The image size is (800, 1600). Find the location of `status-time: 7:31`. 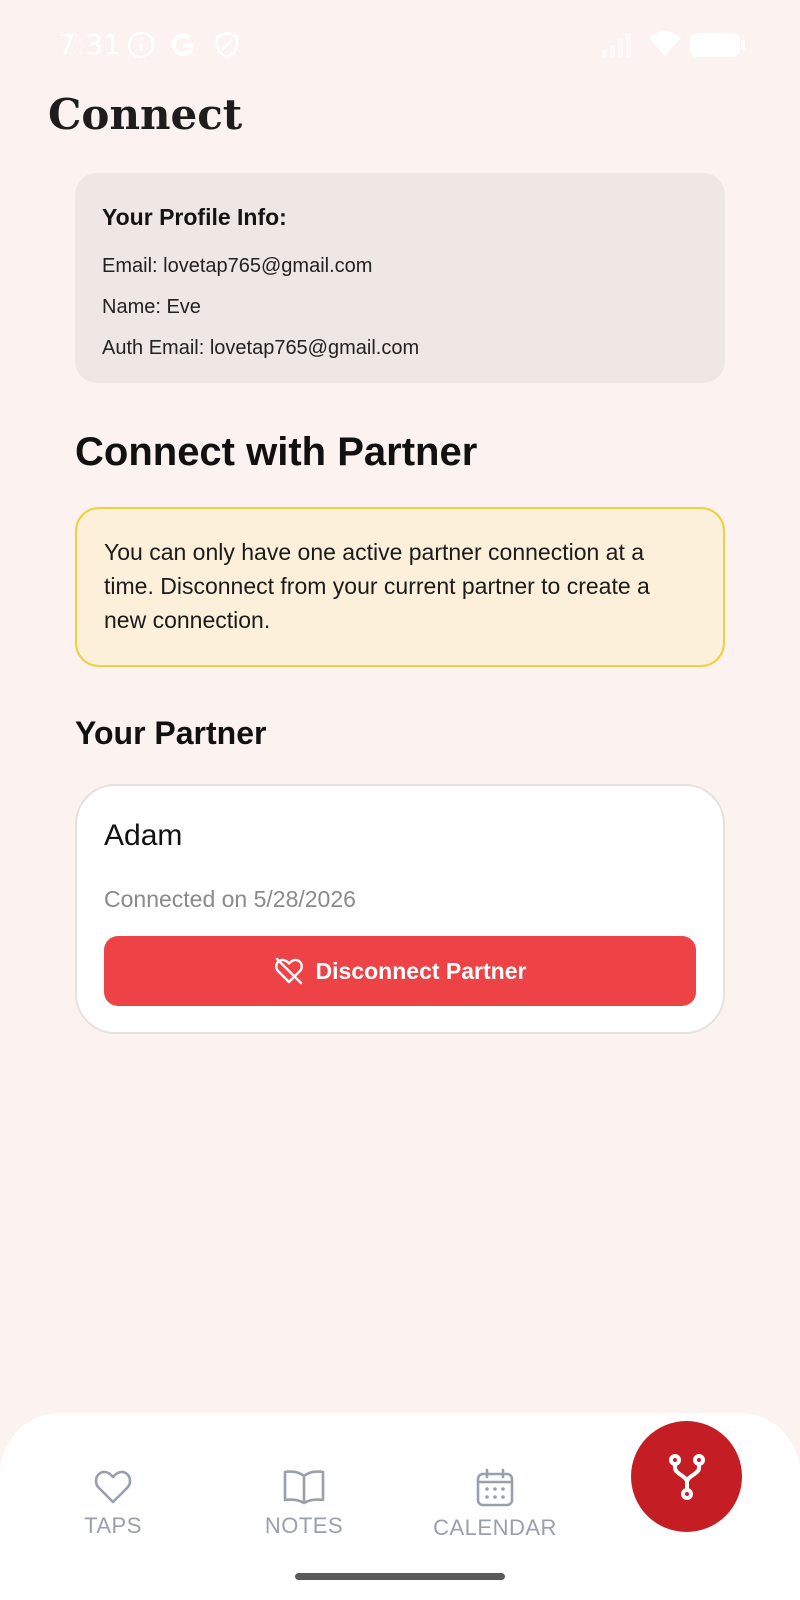

status-time: 7:31 is located at coordinates (89, 44).